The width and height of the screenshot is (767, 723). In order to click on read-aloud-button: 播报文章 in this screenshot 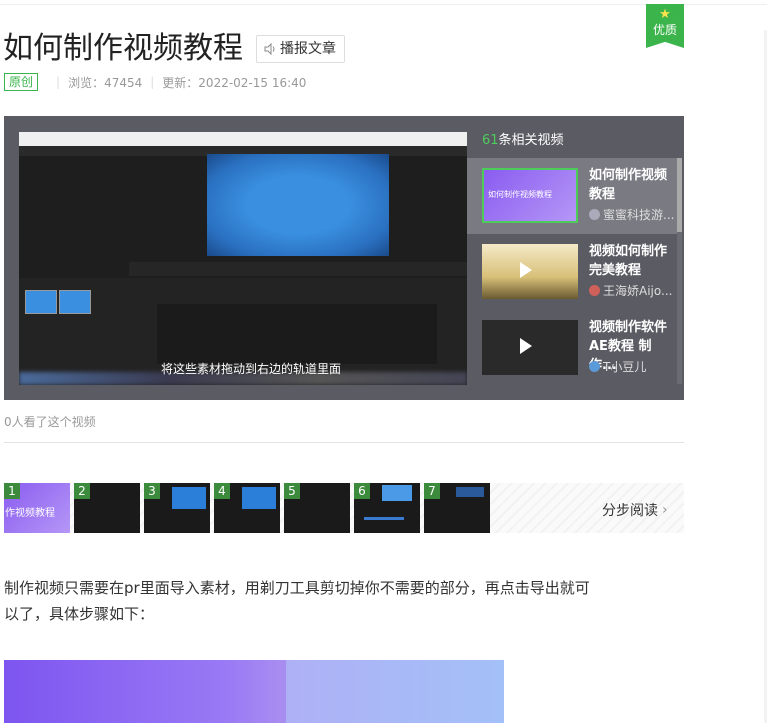, I will do `click(300, 49)`.